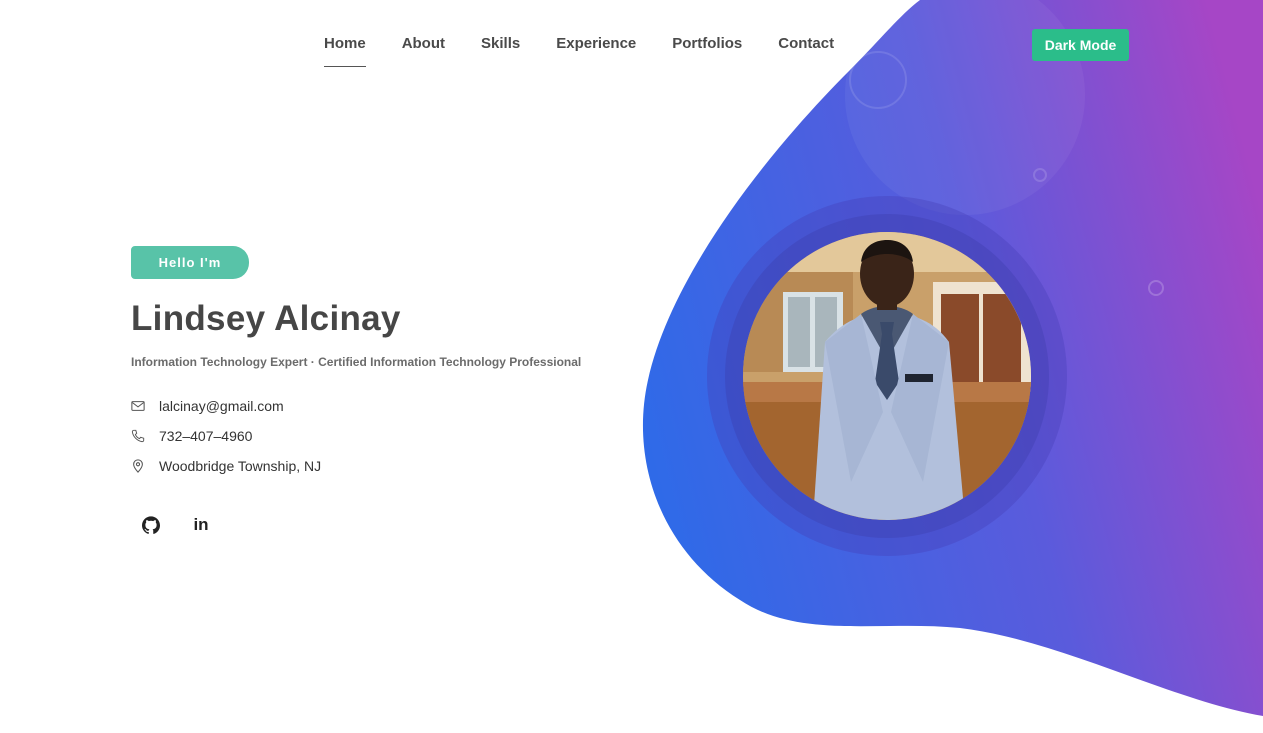  I want to click on phone-text: 732–407–4960, so click(205, 436).